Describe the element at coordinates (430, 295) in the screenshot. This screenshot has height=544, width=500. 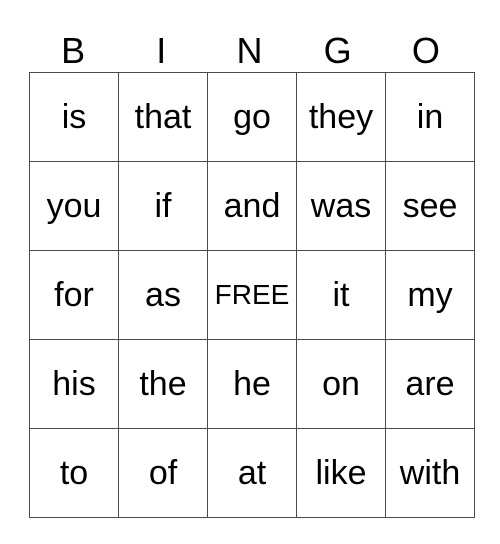
I see `bingo-cell: my` at that location.